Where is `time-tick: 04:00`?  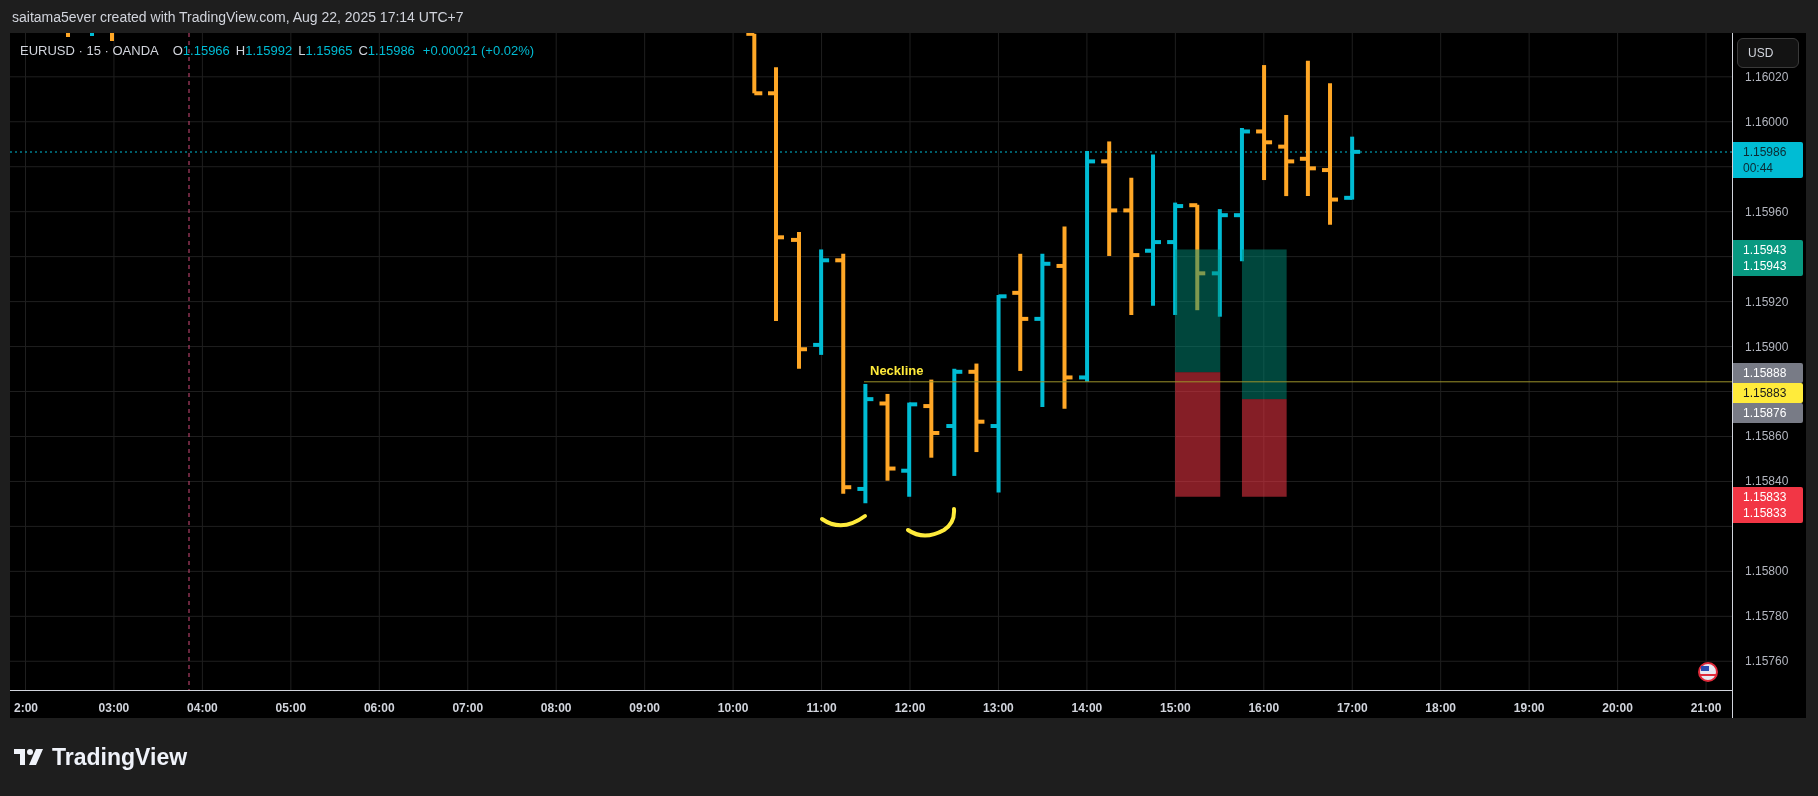
time-tick: 04:00 is located at coordinates (202, 708).